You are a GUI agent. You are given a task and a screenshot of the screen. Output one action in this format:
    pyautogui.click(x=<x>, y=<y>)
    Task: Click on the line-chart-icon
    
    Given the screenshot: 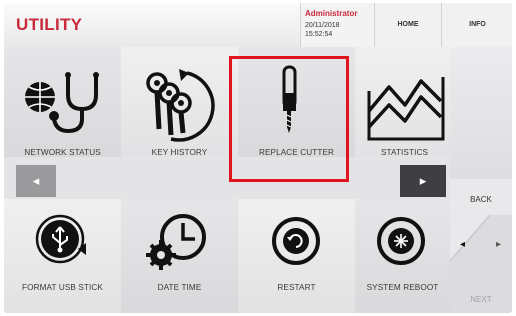 What is the action you would take?
    pyautogui.click(x=406, y=109)
    